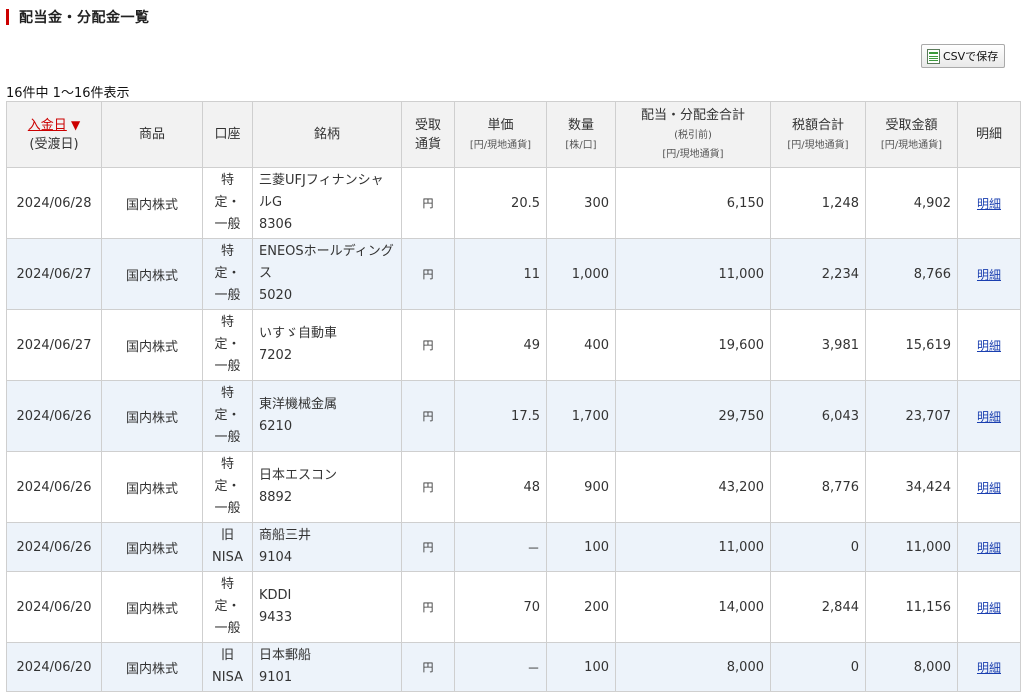 The width and height of the screenshot is (1024, 692). Describe the element at coordinates (911, 145) in the screenshot. I see `header-received-amount-unit: [円/現地通貨]` at that location.